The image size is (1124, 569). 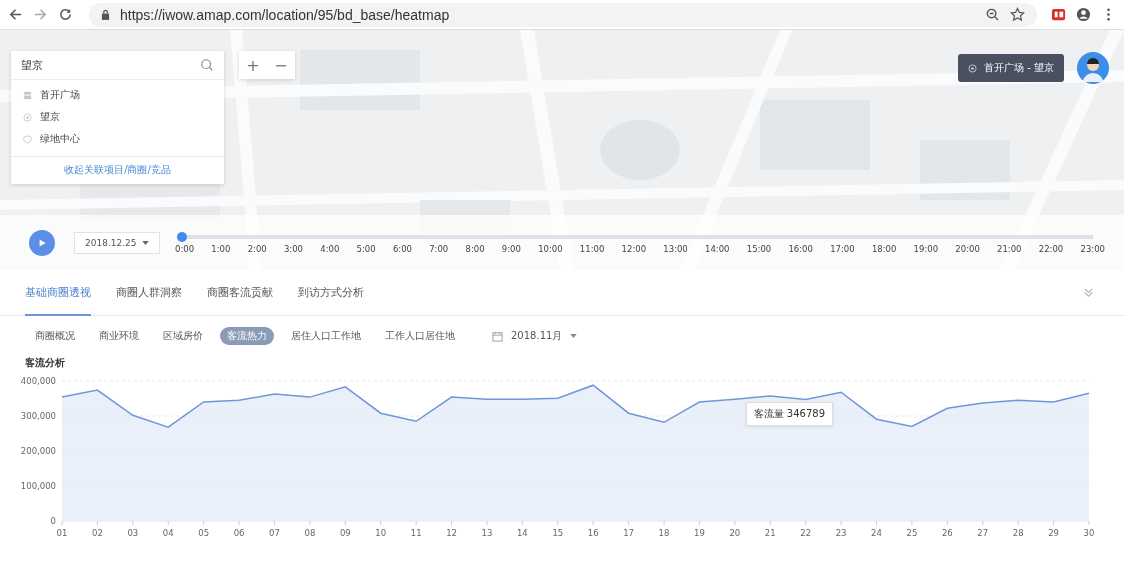 What do you see at coordinates (1009, 248) in the screenshot?
I see `hour-label: 21:00` at bounding box center [1009, 248].